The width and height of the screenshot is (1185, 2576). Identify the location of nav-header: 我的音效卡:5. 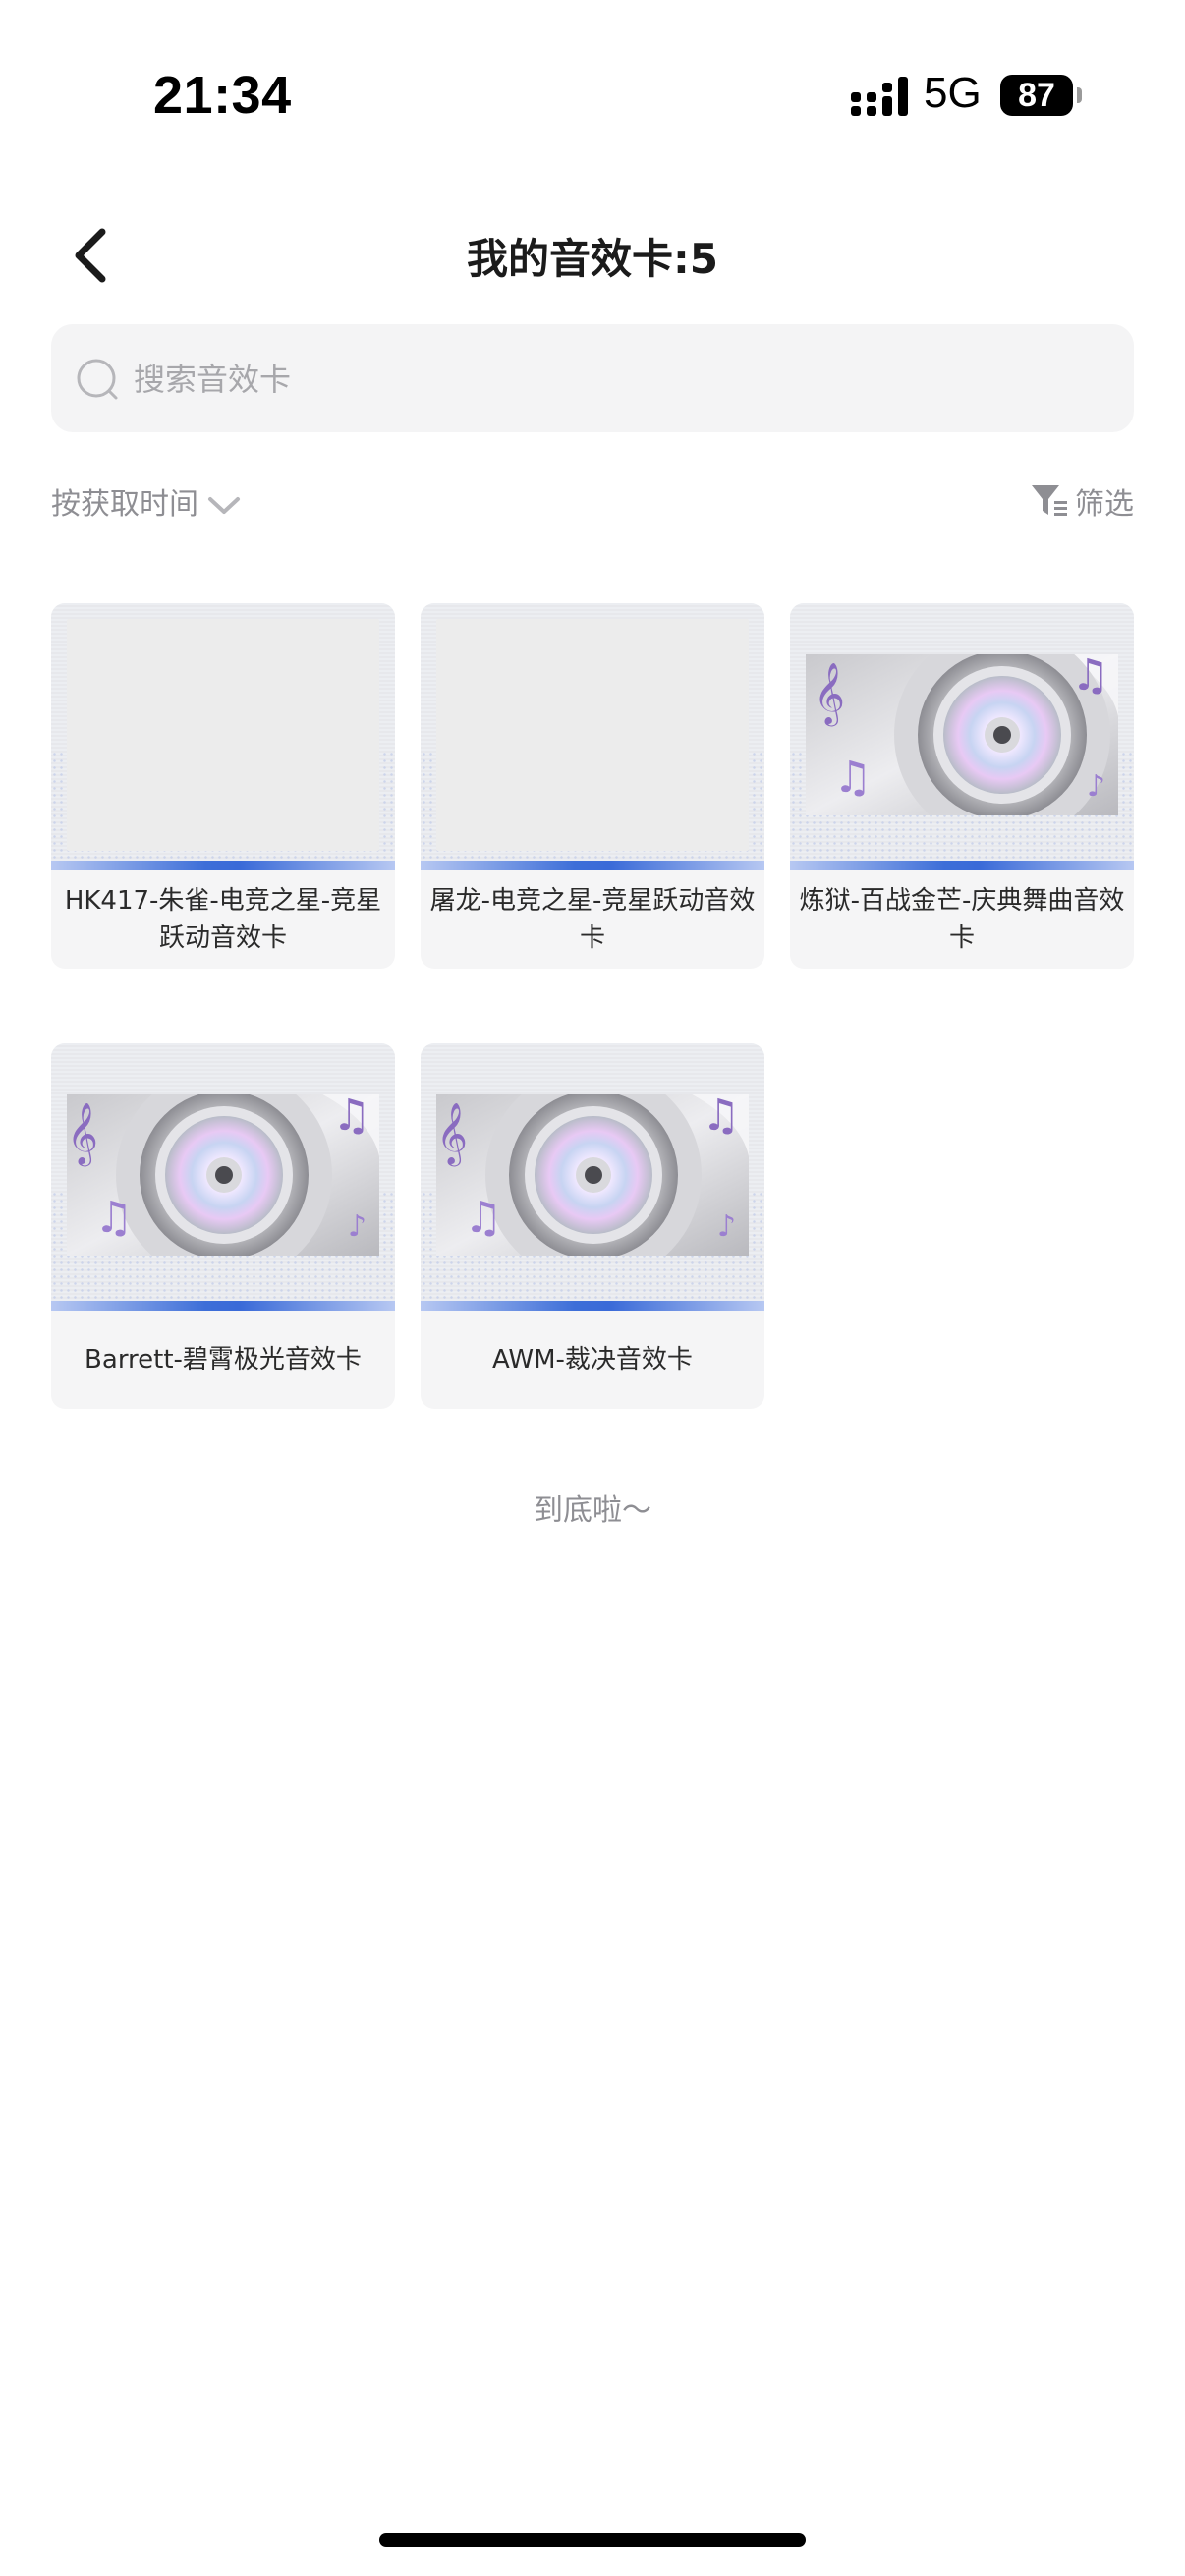
(592, 255).